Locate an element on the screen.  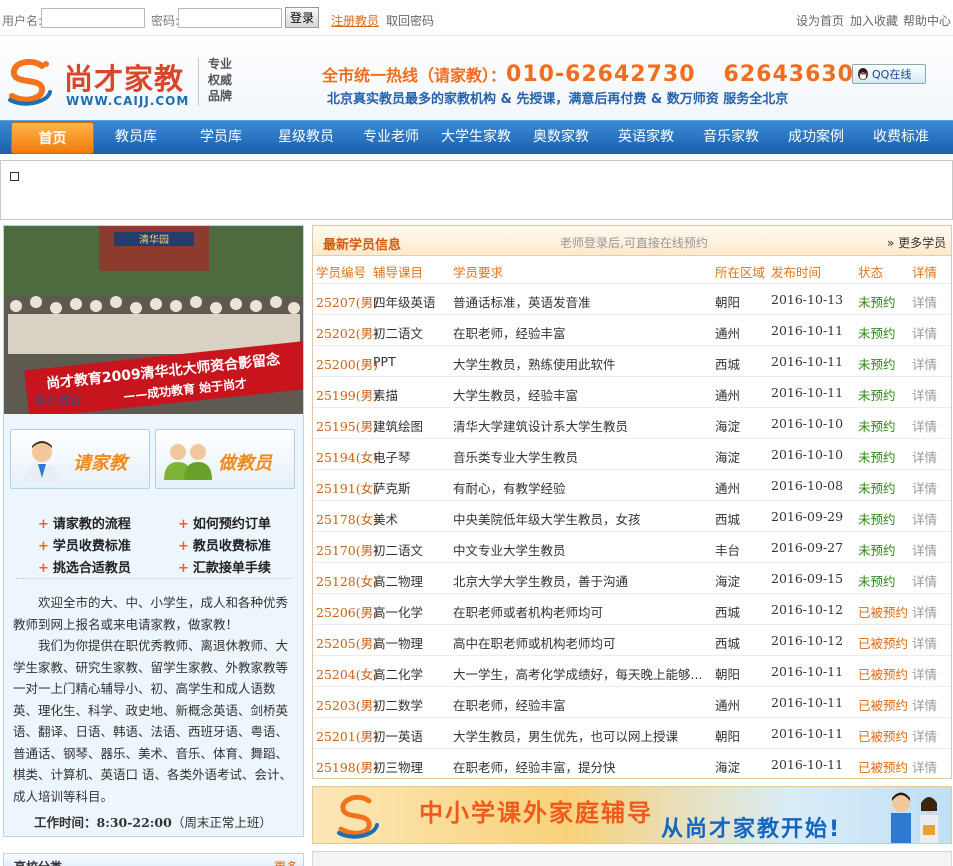
nav-item-math-olympiad: 奥数家教 is located at coordinates (561, 137).